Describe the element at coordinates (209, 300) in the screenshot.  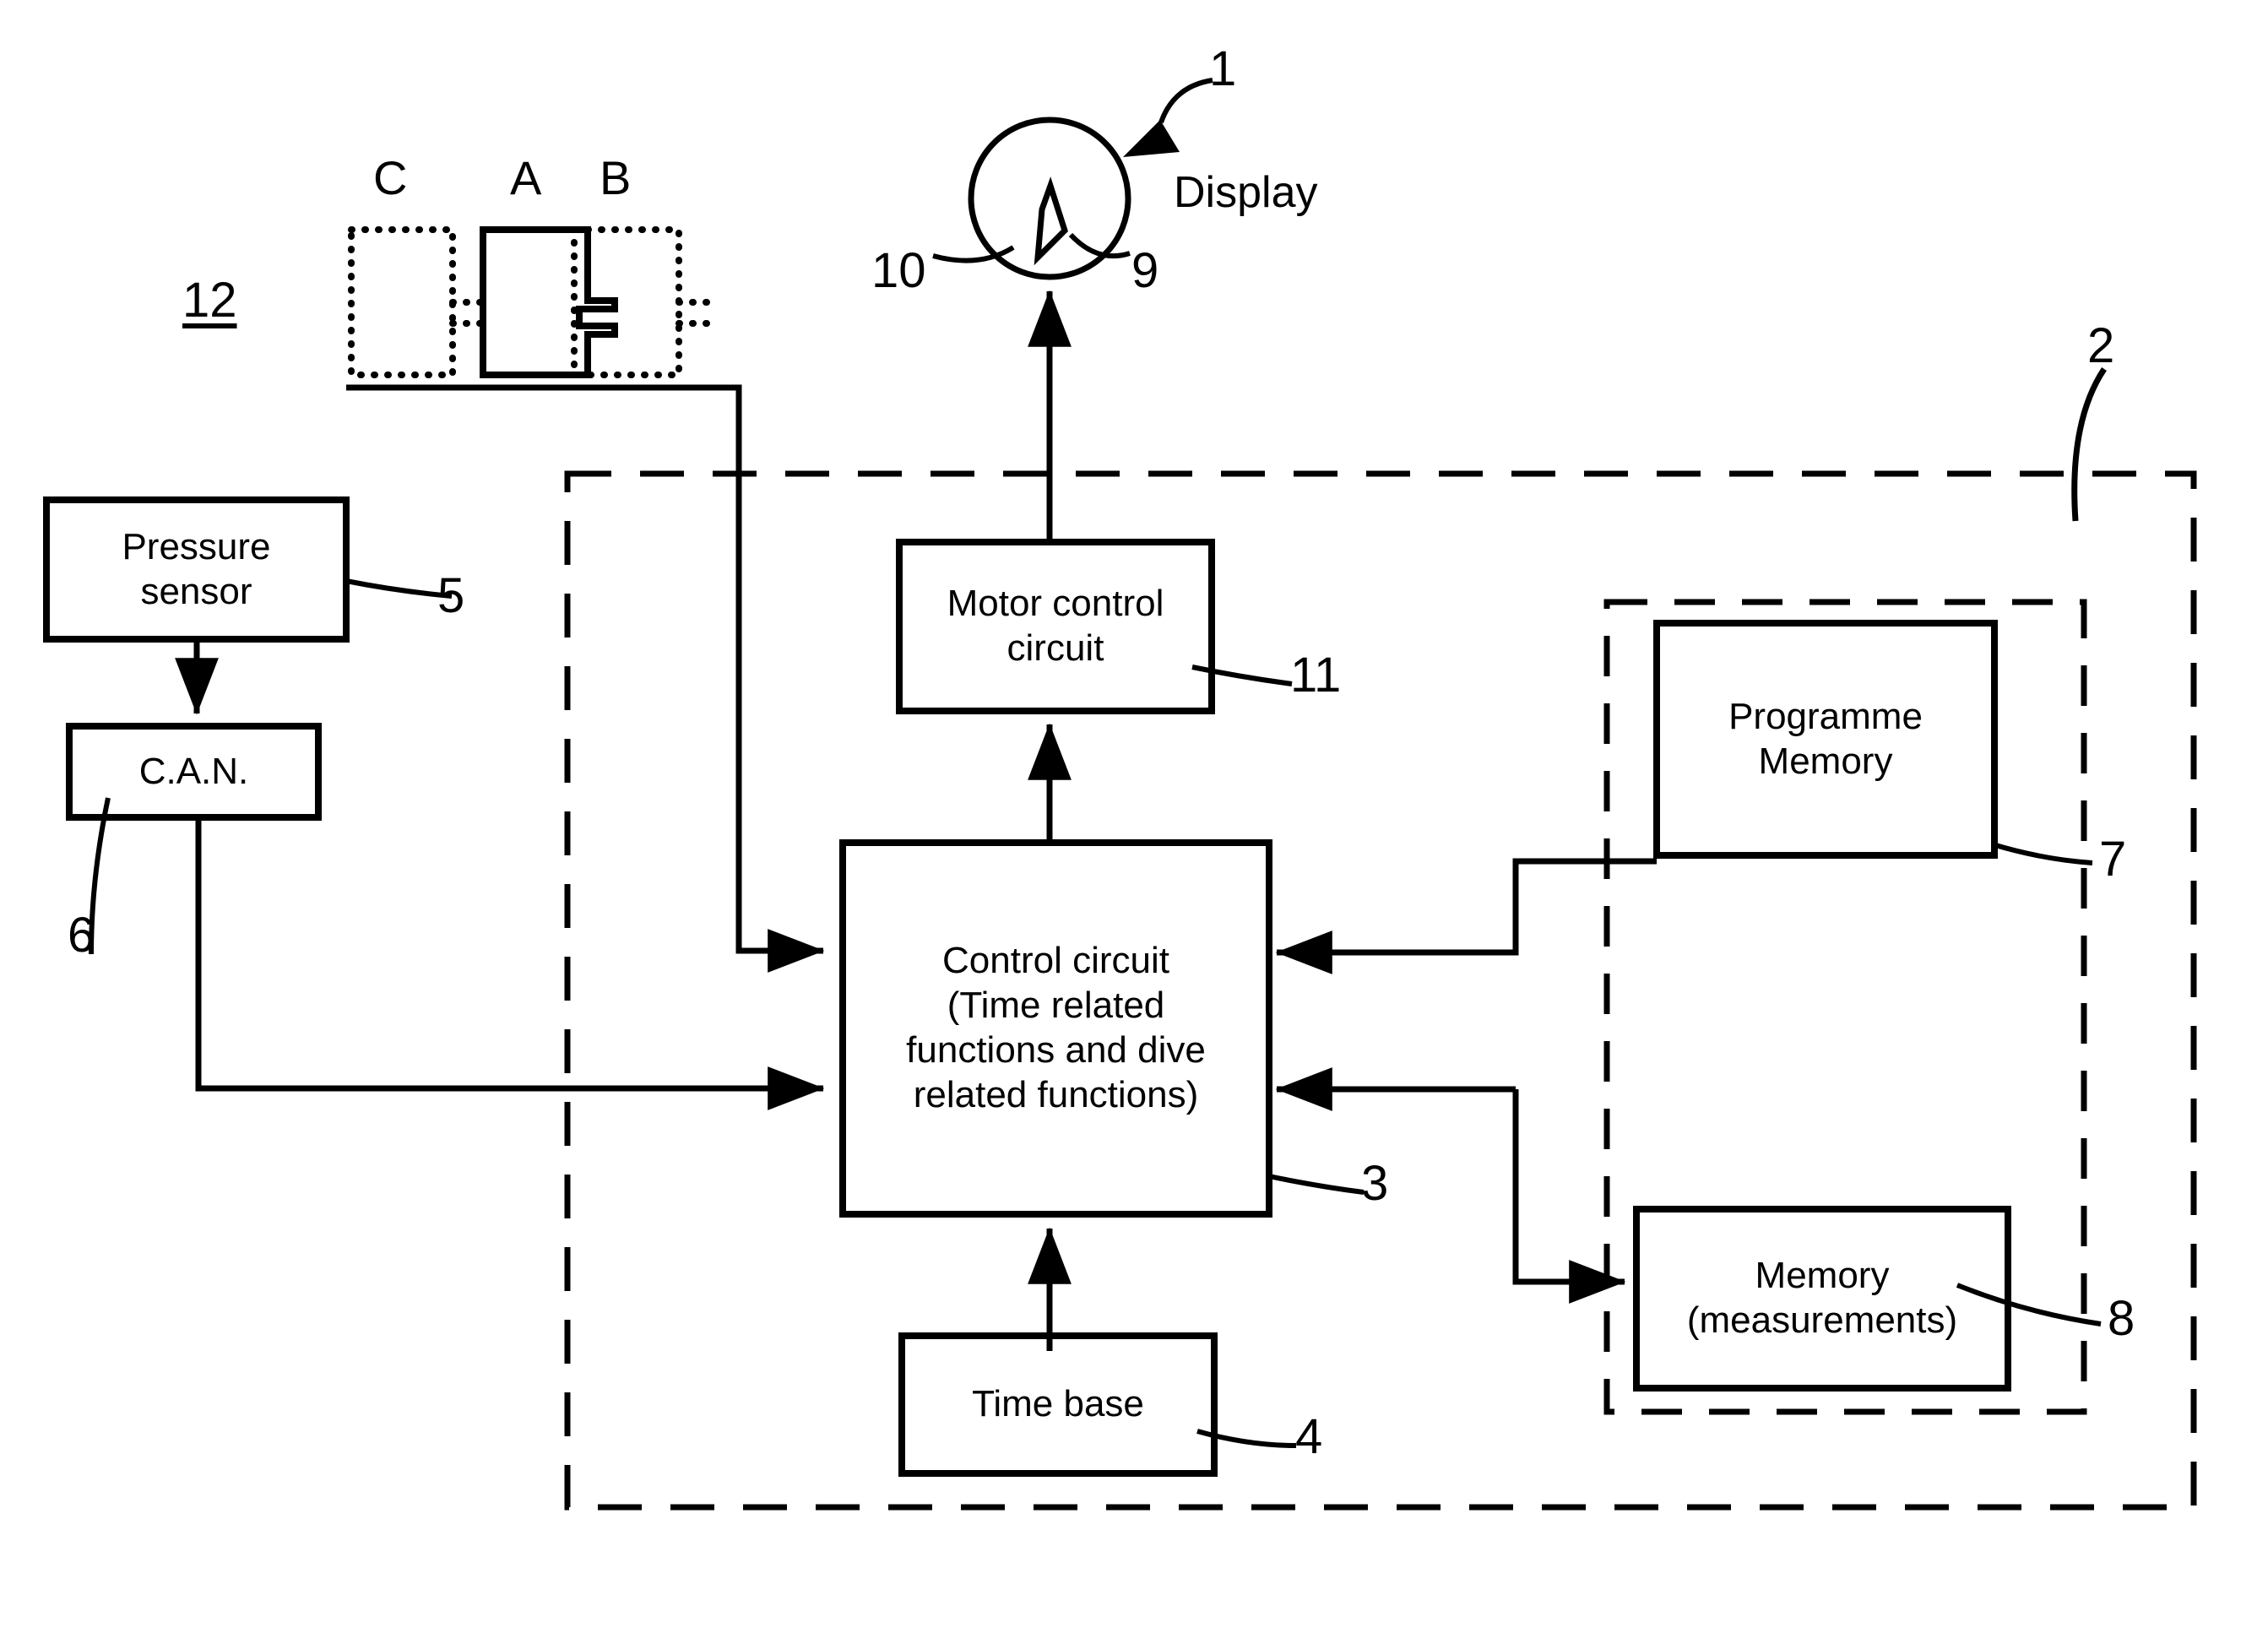
I see `ref-12: 12` at that location.